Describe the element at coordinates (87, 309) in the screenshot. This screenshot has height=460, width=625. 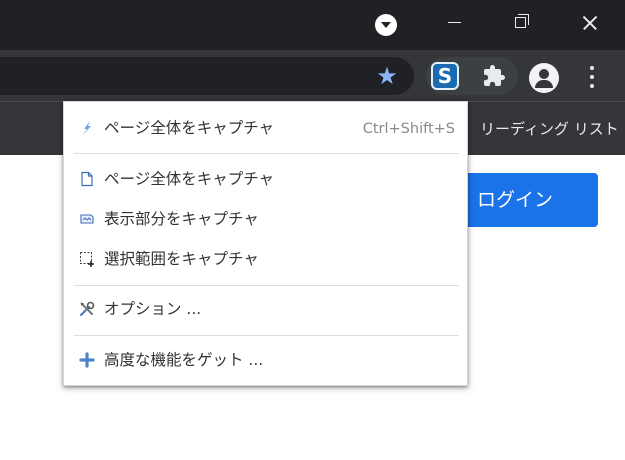
I see `tools-icon` at that location.